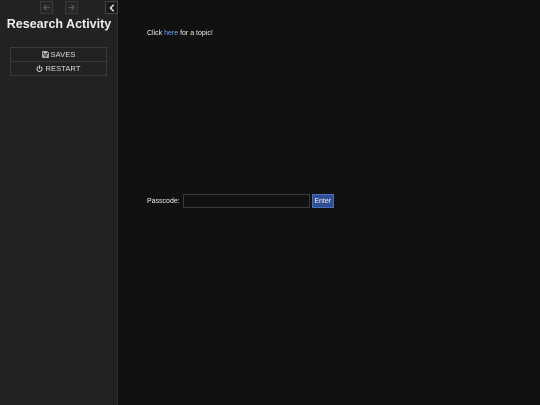  I want to click on prompt-text-after: for a topic!, so click(195, 33).